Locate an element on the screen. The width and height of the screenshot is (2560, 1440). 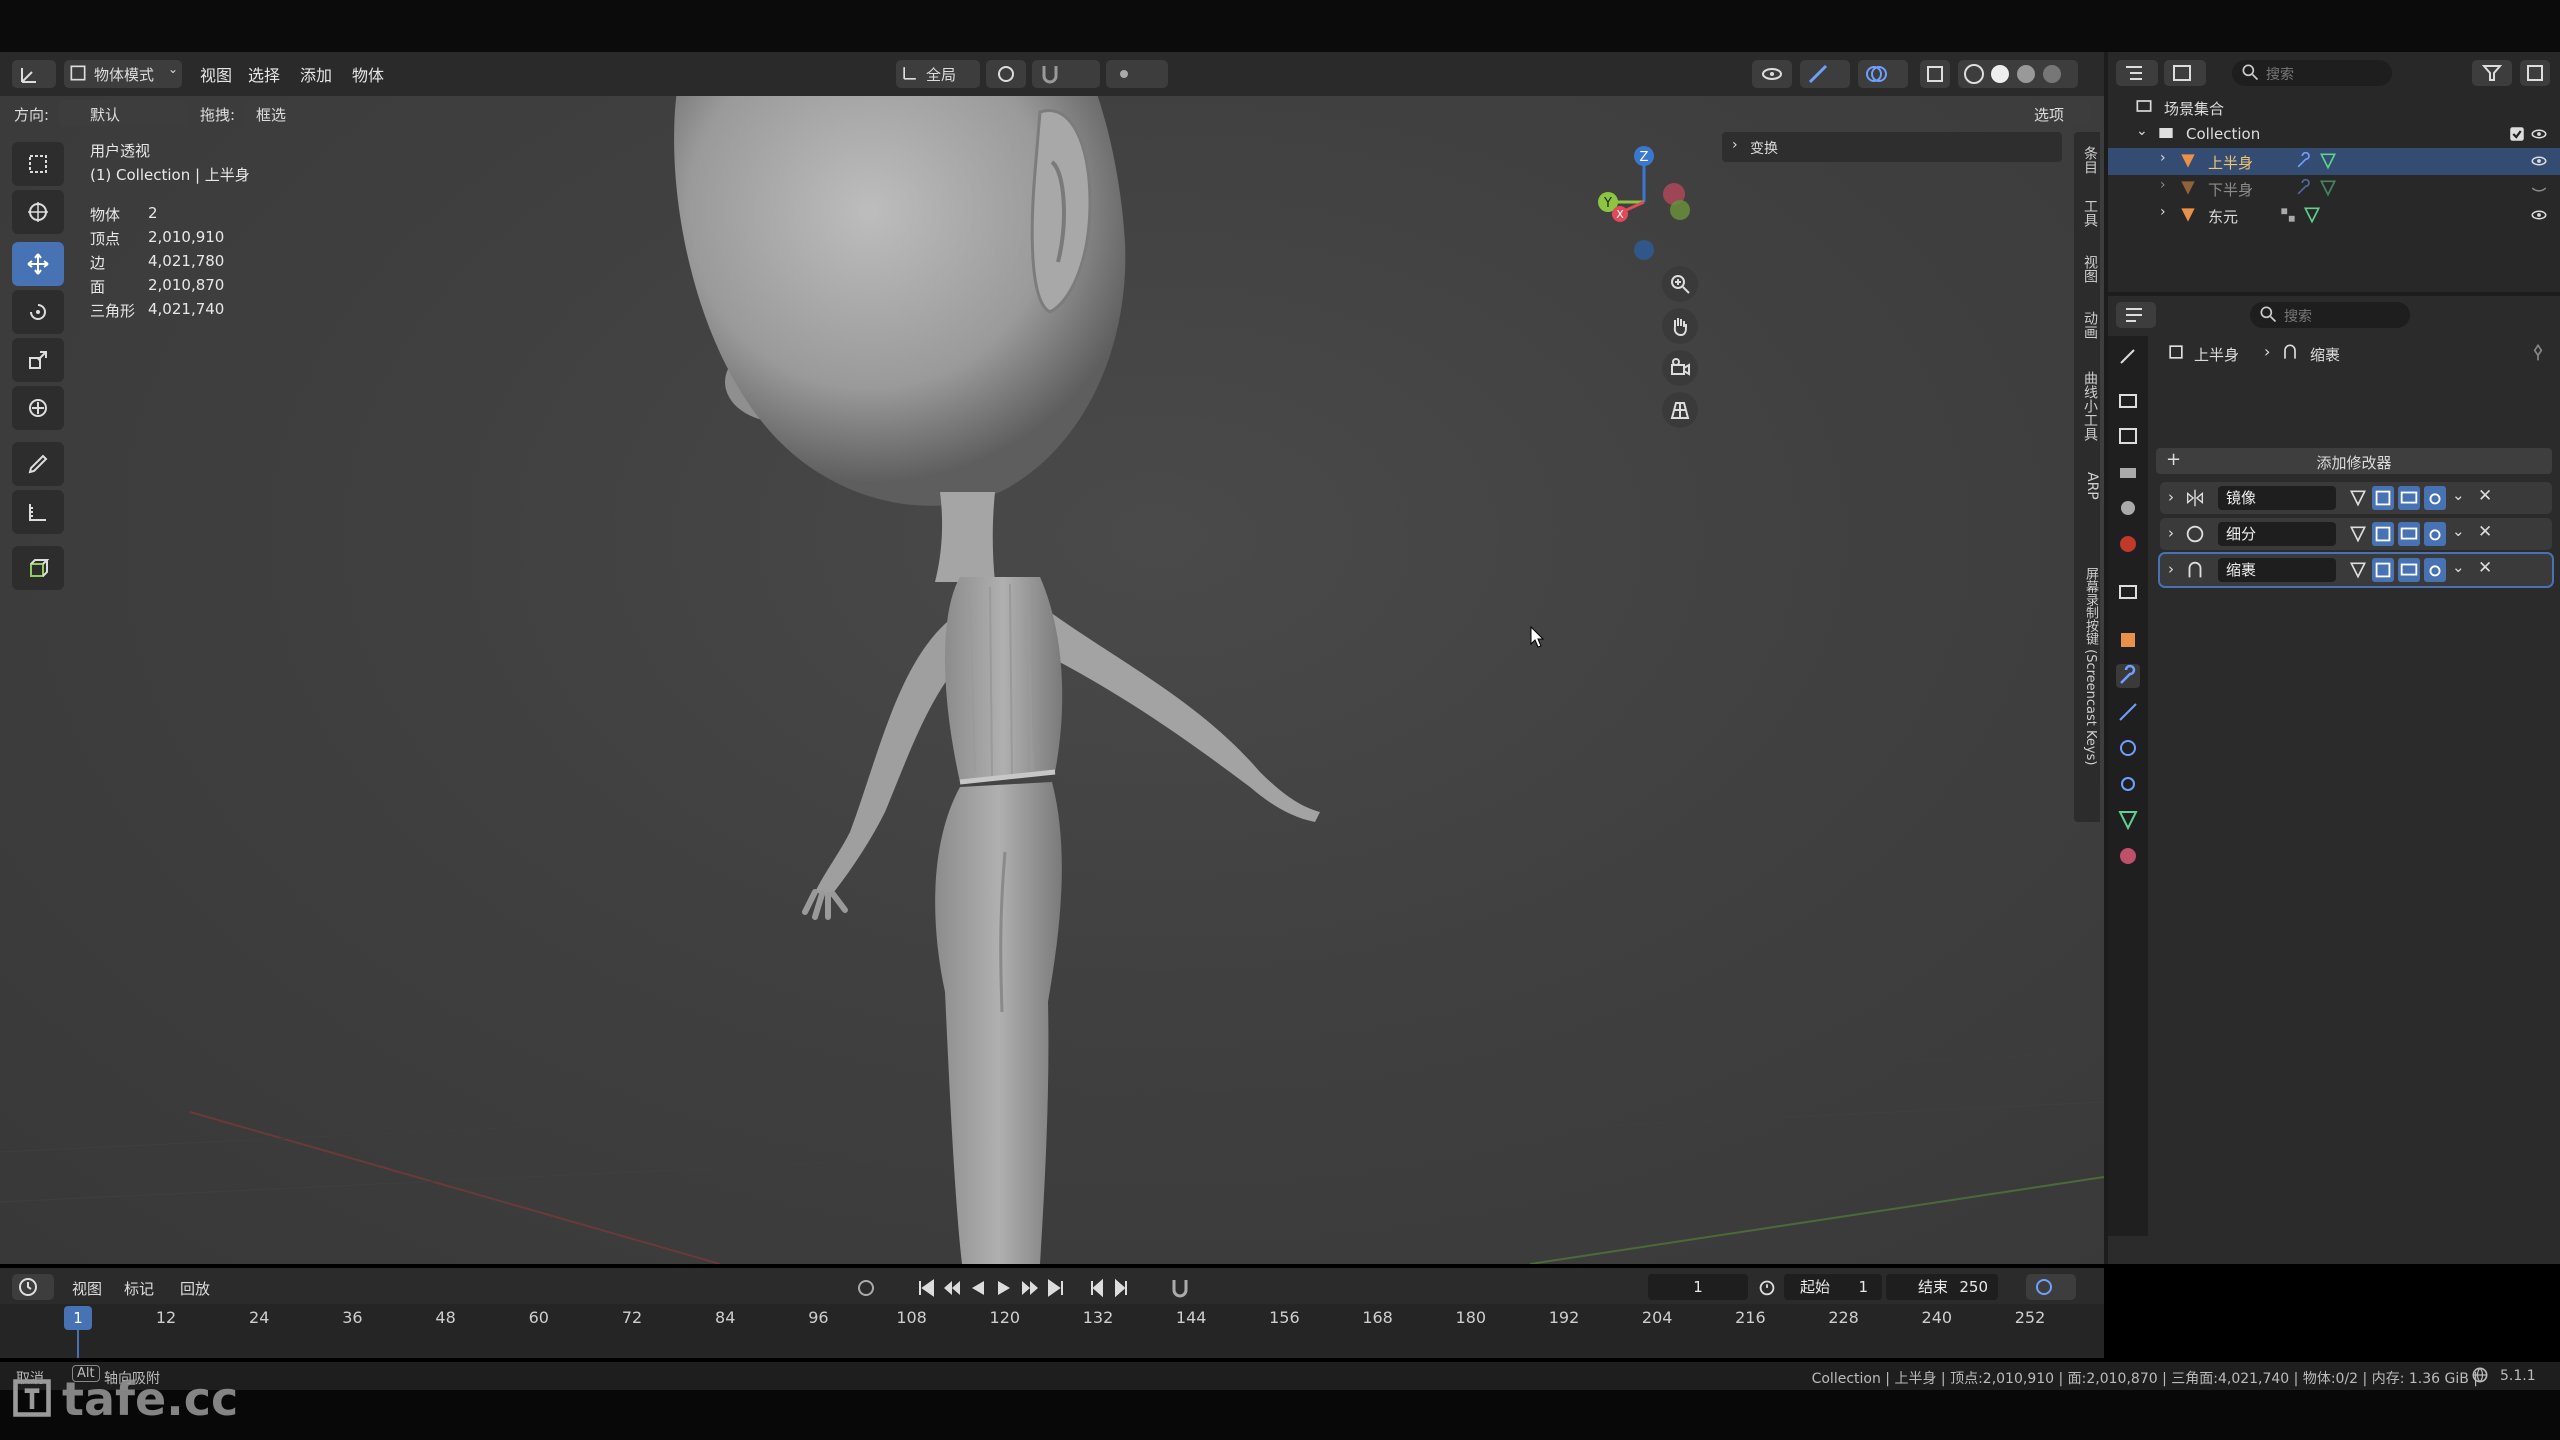
add-cube-tool is located at coordinates (38, 568).